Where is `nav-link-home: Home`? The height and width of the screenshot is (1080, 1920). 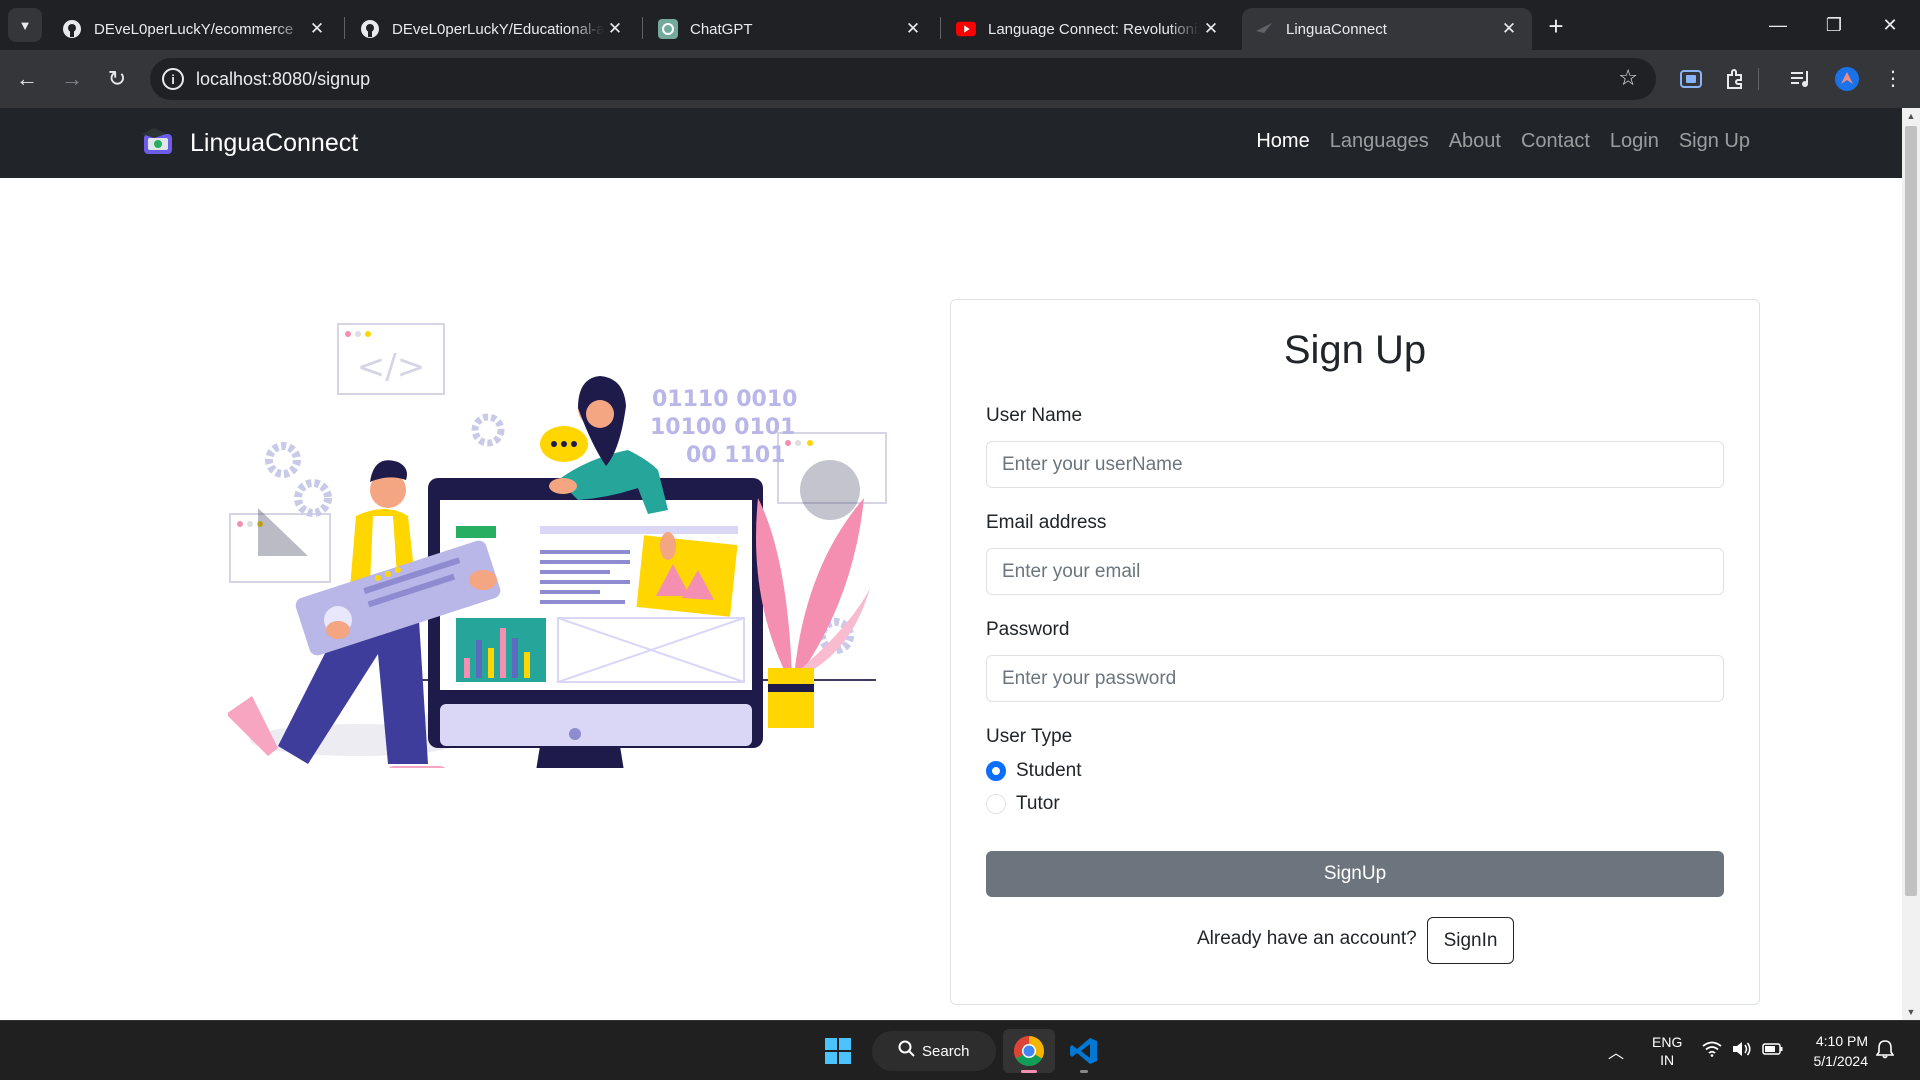 nav-link-home: Home is located at coordinates (1282, 141).